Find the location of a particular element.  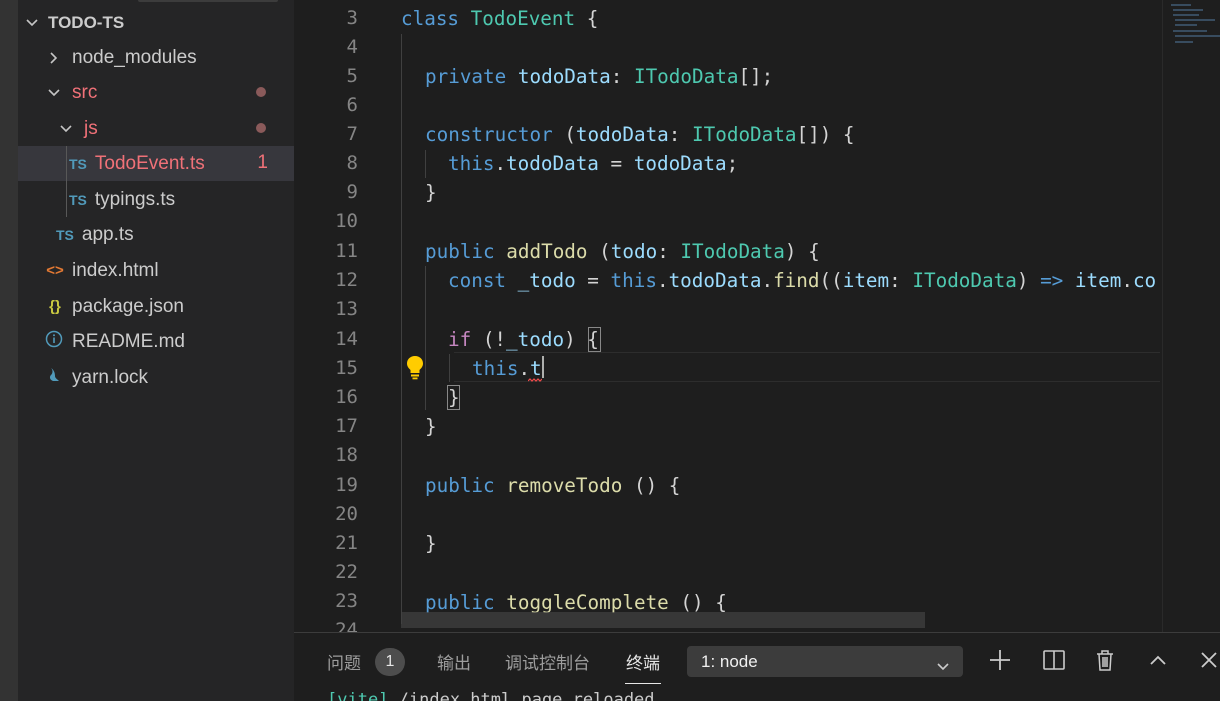

tree-item-readme-md: README.md is located at coordinates (156, 341).